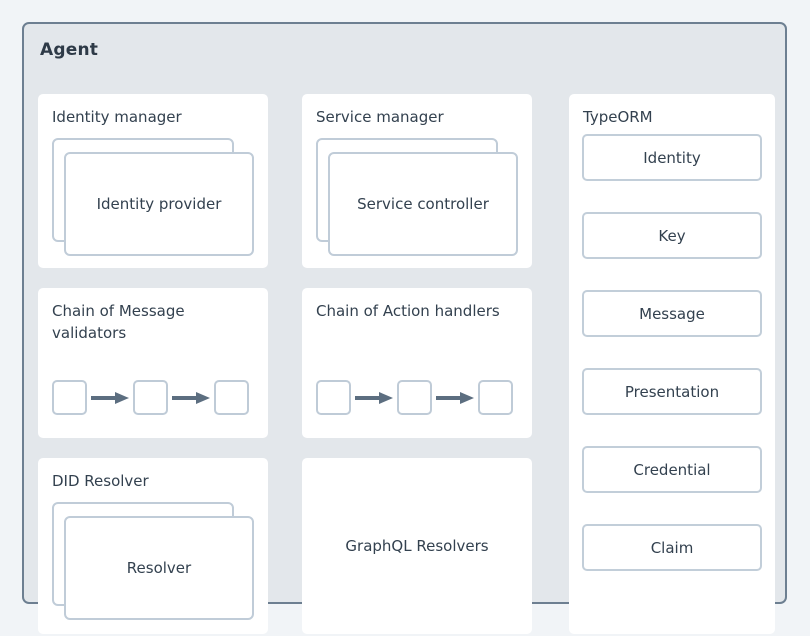 This screenshot has height=636, width=810. I want to click on card-title-did-resolver: DID Resolver, so click(100, 481).